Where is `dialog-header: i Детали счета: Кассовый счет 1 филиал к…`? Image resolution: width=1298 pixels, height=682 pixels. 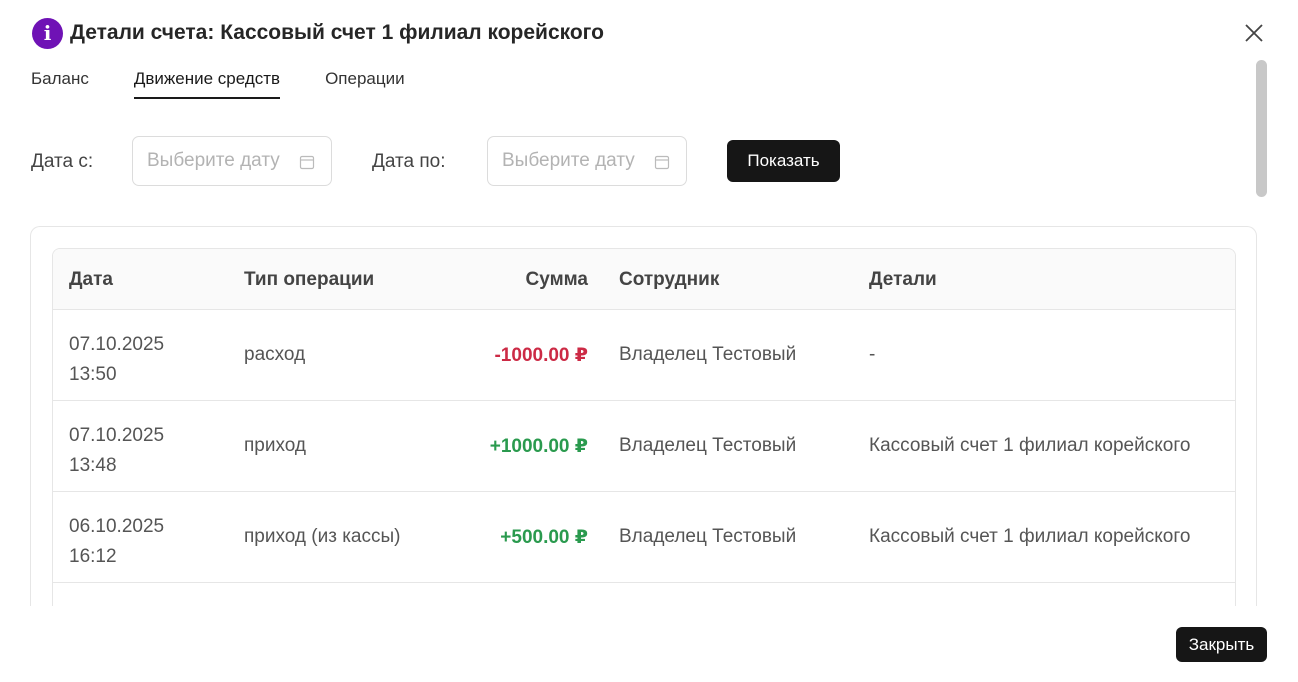 dialog-header: i Детали счета: Кассовый счет 1 филиал к… is located at coordinates (318, 33).